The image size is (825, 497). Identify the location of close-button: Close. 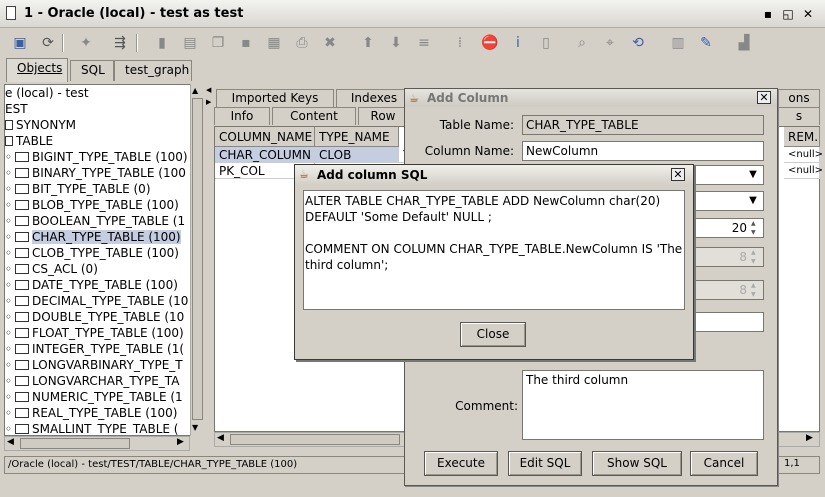
(493, 334).